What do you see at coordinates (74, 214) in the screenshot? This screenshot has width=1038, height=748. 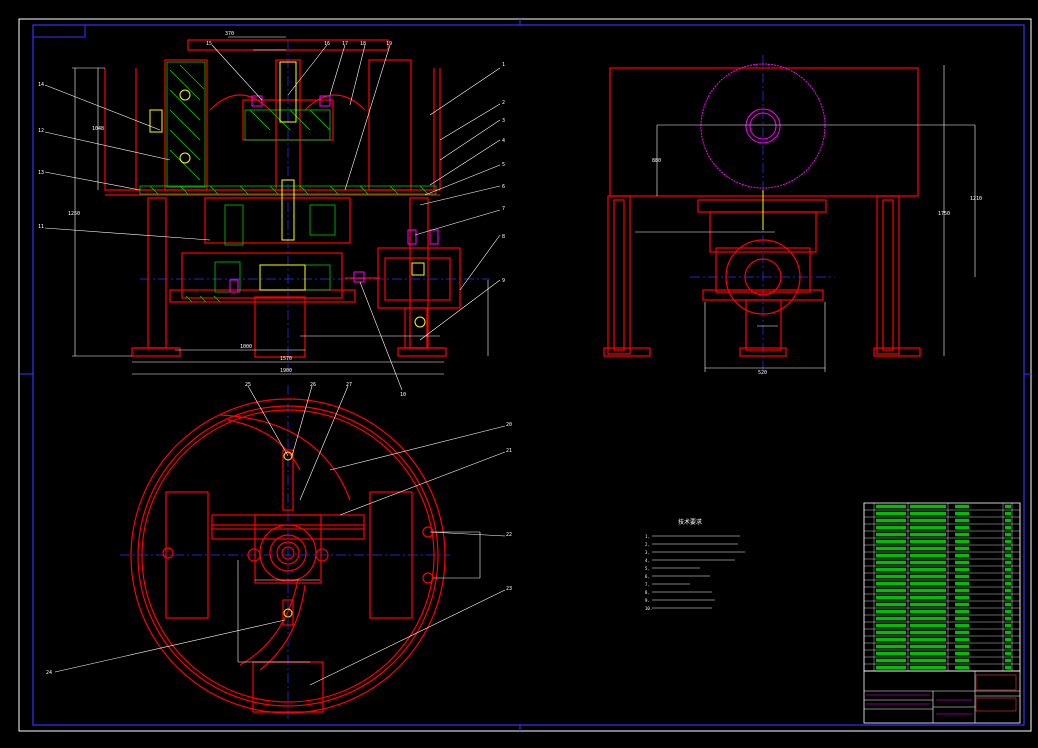 I see `dim-1250: 1250` at bounding box center [74, 214].